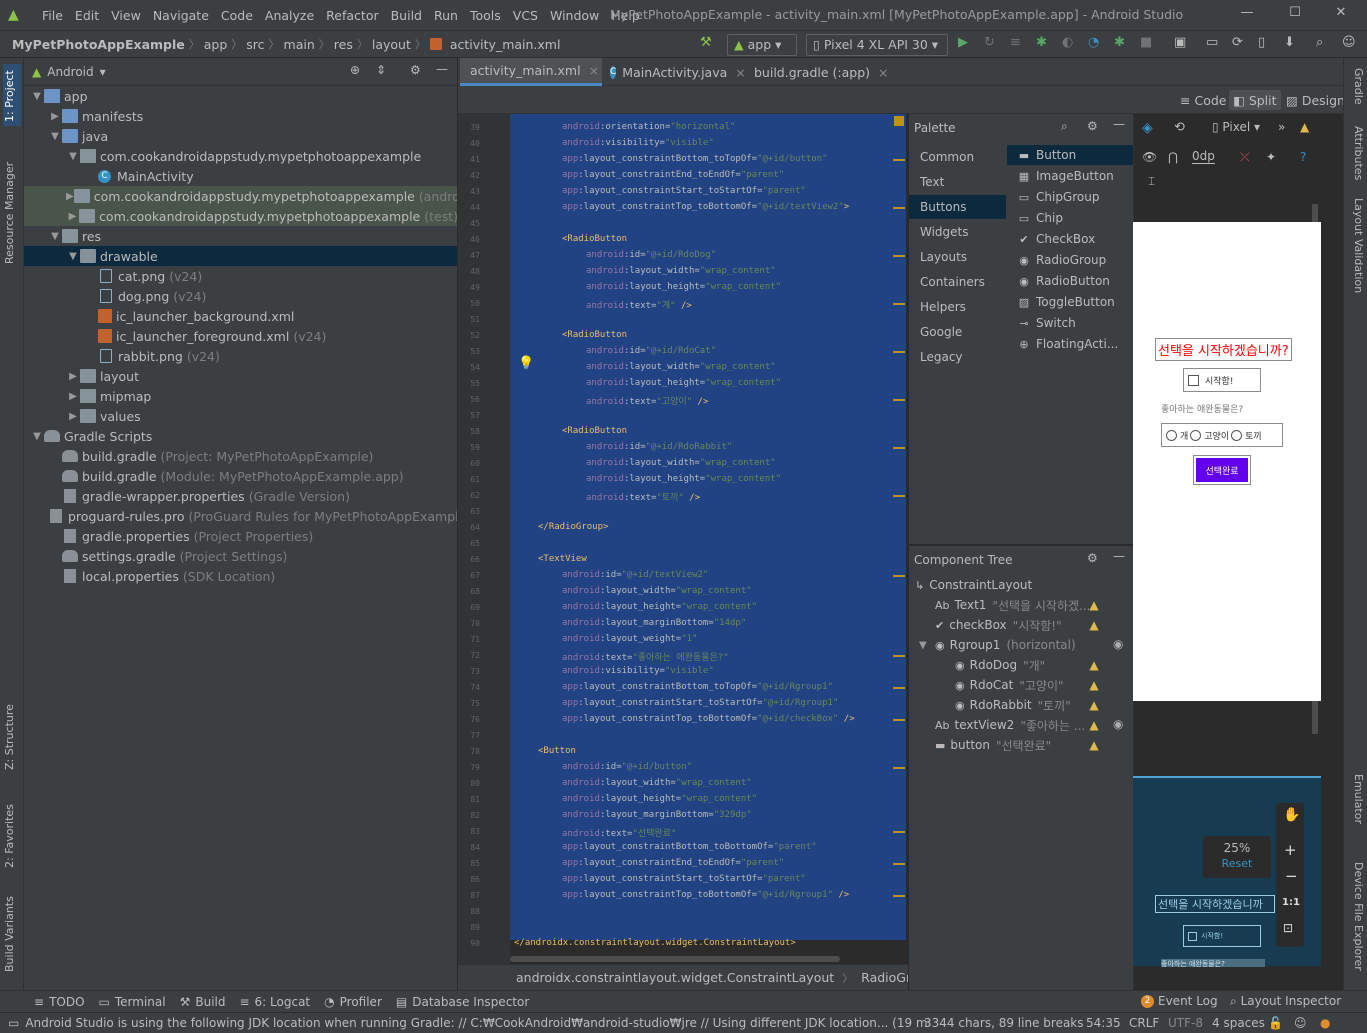  Describe the element at coordinates (1237, 863) in the screenshot. I see `reset-zoom-link: Reset` at that location.